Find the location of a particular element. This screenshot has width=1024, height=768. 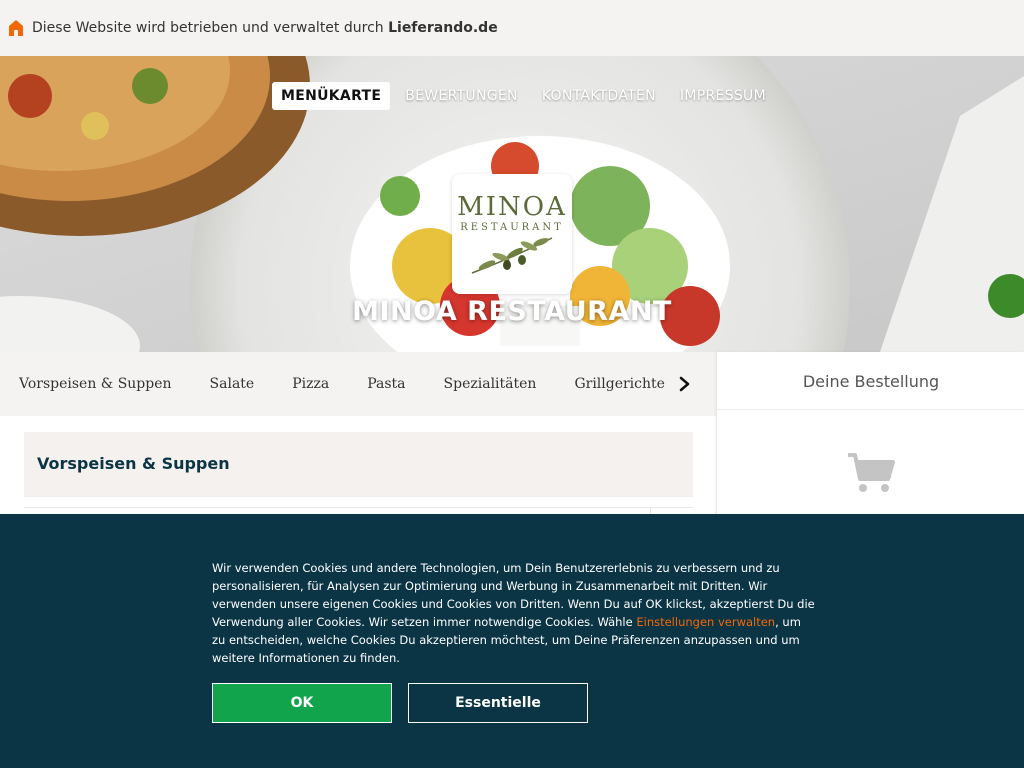

order-title: Deine Bestellung is located at coordinates (871, 381).